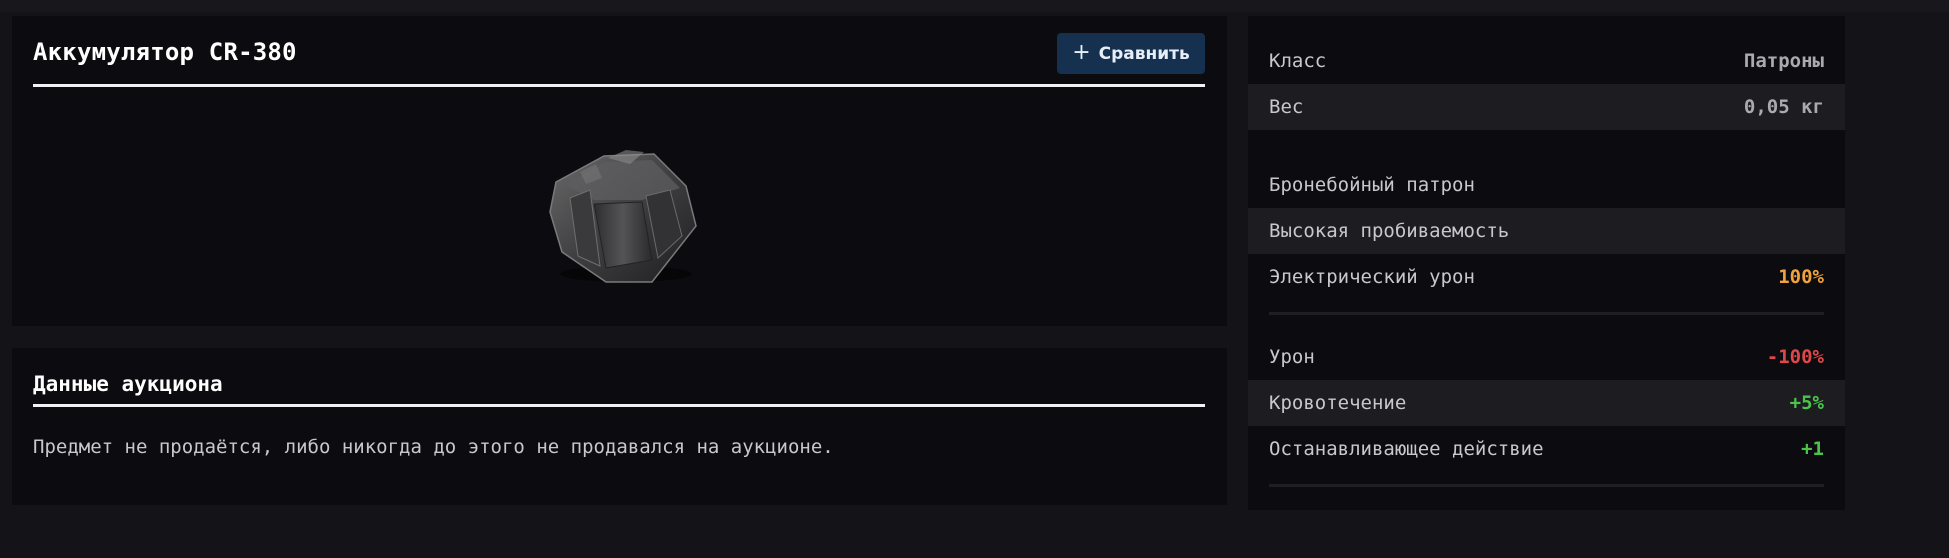 The image size is (1949, 558). What do you see at coordinates (165, 52) in the screenshot?
I see `item-title: Аккумулятор CR-380` at bounding box center [165, 52].